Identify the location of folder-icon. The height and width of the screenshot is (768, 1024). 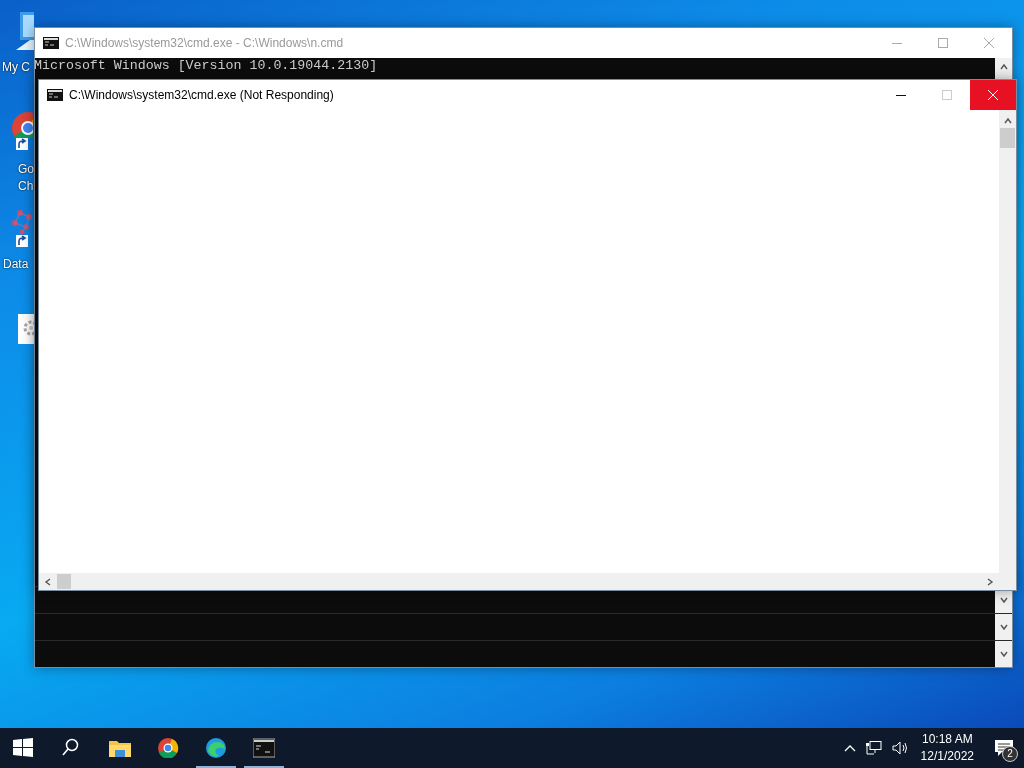
(120, 748).